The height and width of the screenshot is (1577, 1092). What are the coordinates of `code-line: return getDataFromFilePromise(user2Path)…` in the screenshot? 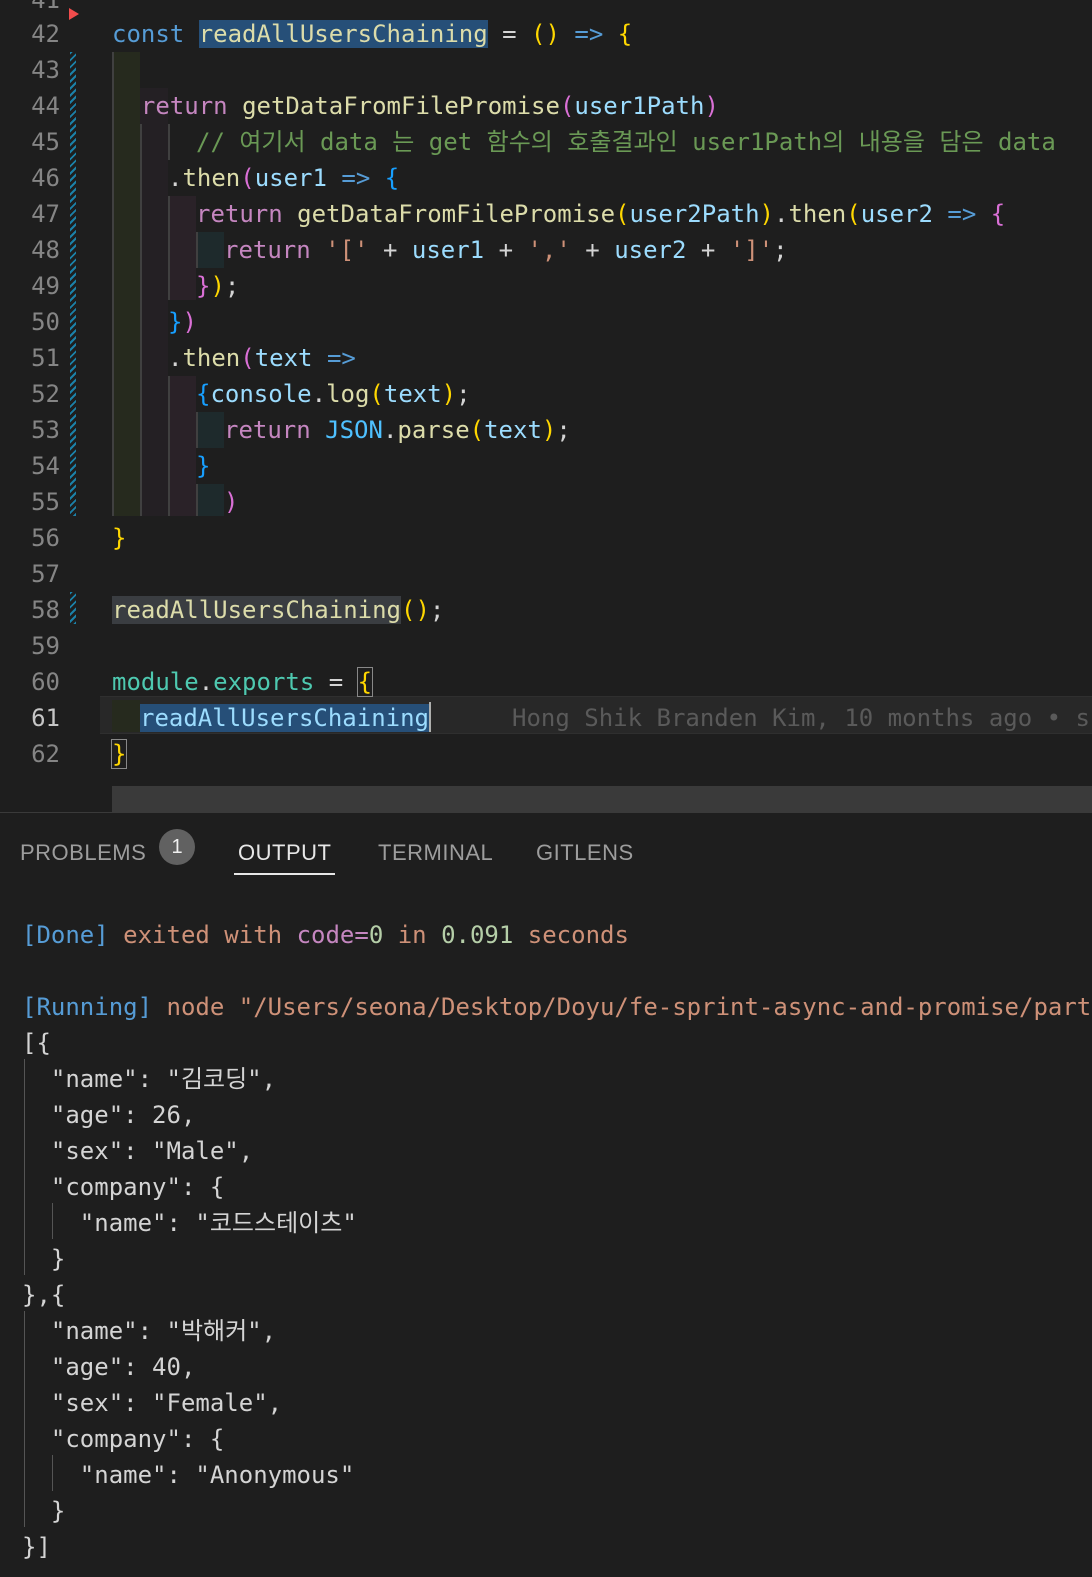 It's located at (600, 214).